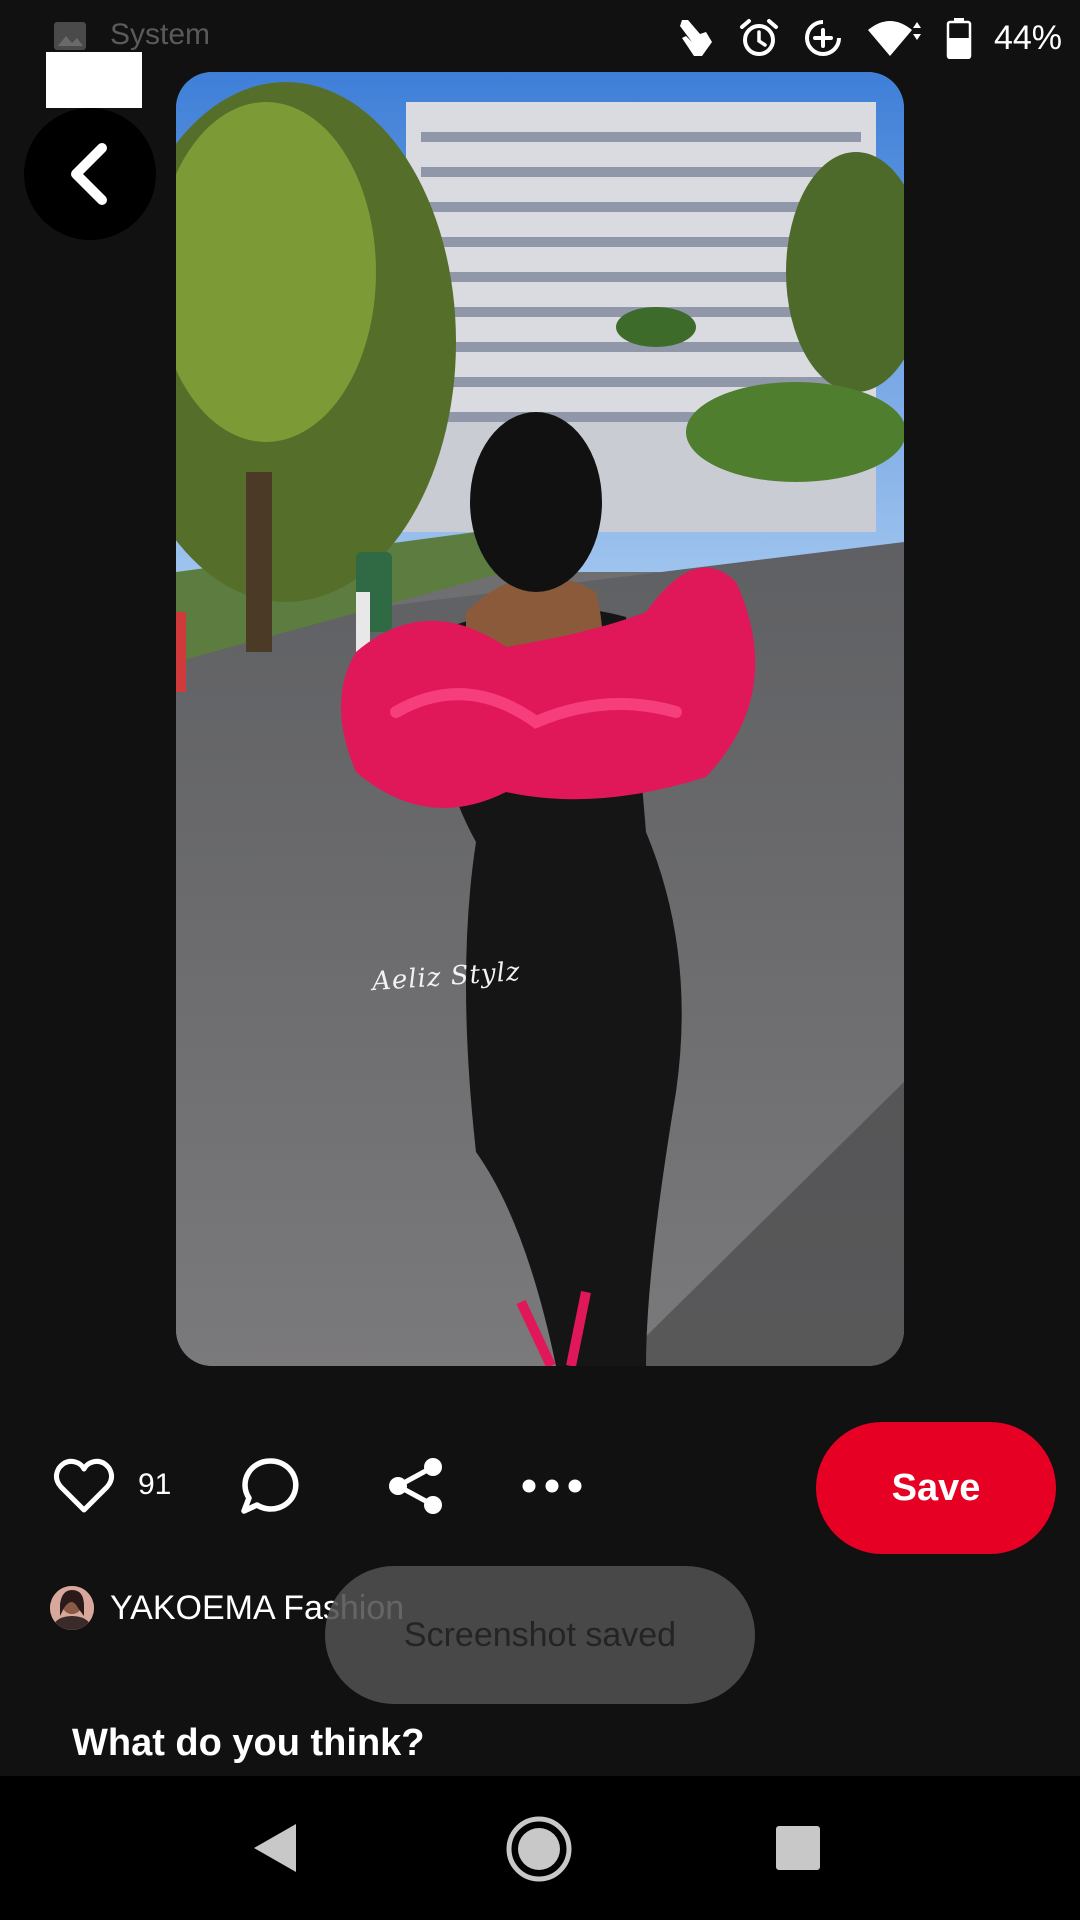 This screenshot has height=1920, width=1080. I want to click on like-button, so click(84, 1486).